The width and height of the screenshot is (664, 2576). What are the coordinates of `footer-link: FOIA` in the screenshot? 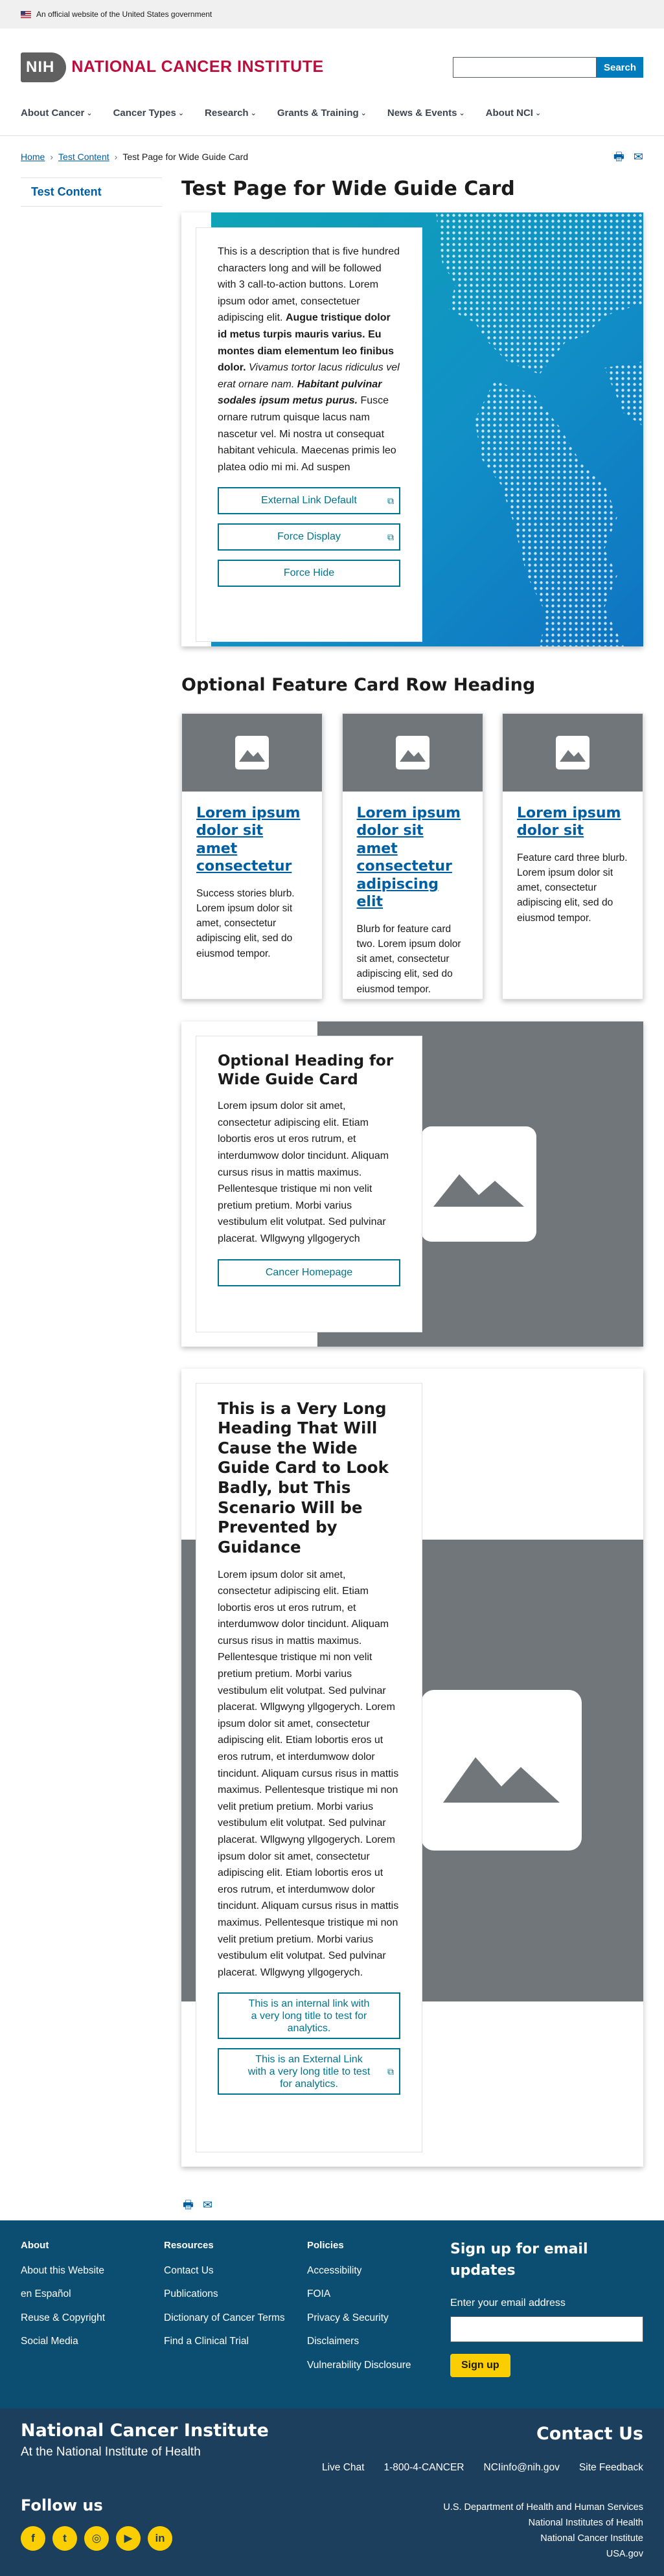 It's located at (379, 2294).